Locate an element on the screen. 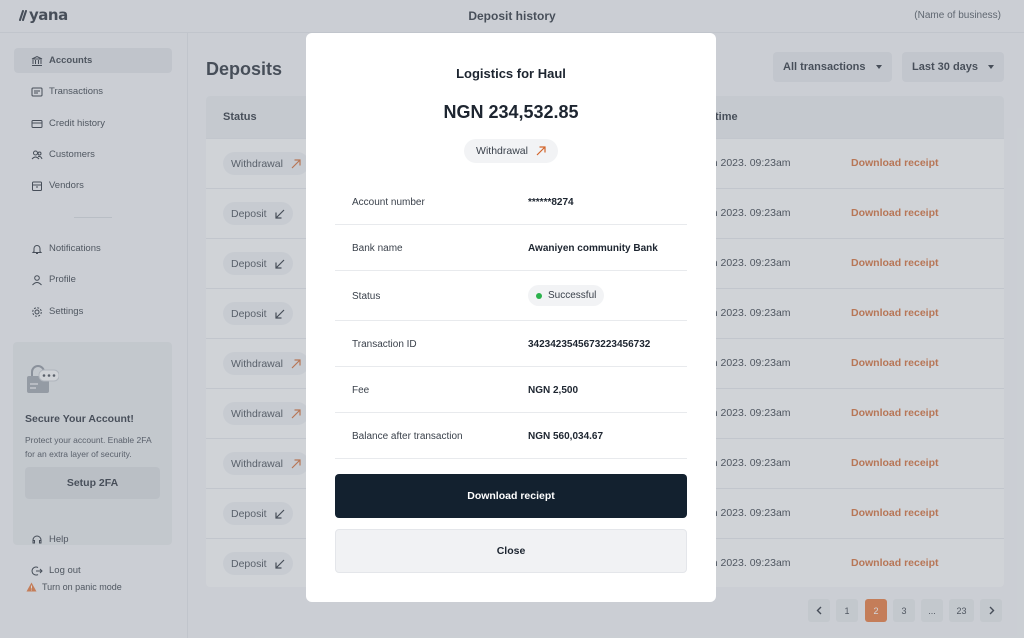 This screenshot has width=1024, height=638. status-badge: Successful is located at coordinates (566, 295).